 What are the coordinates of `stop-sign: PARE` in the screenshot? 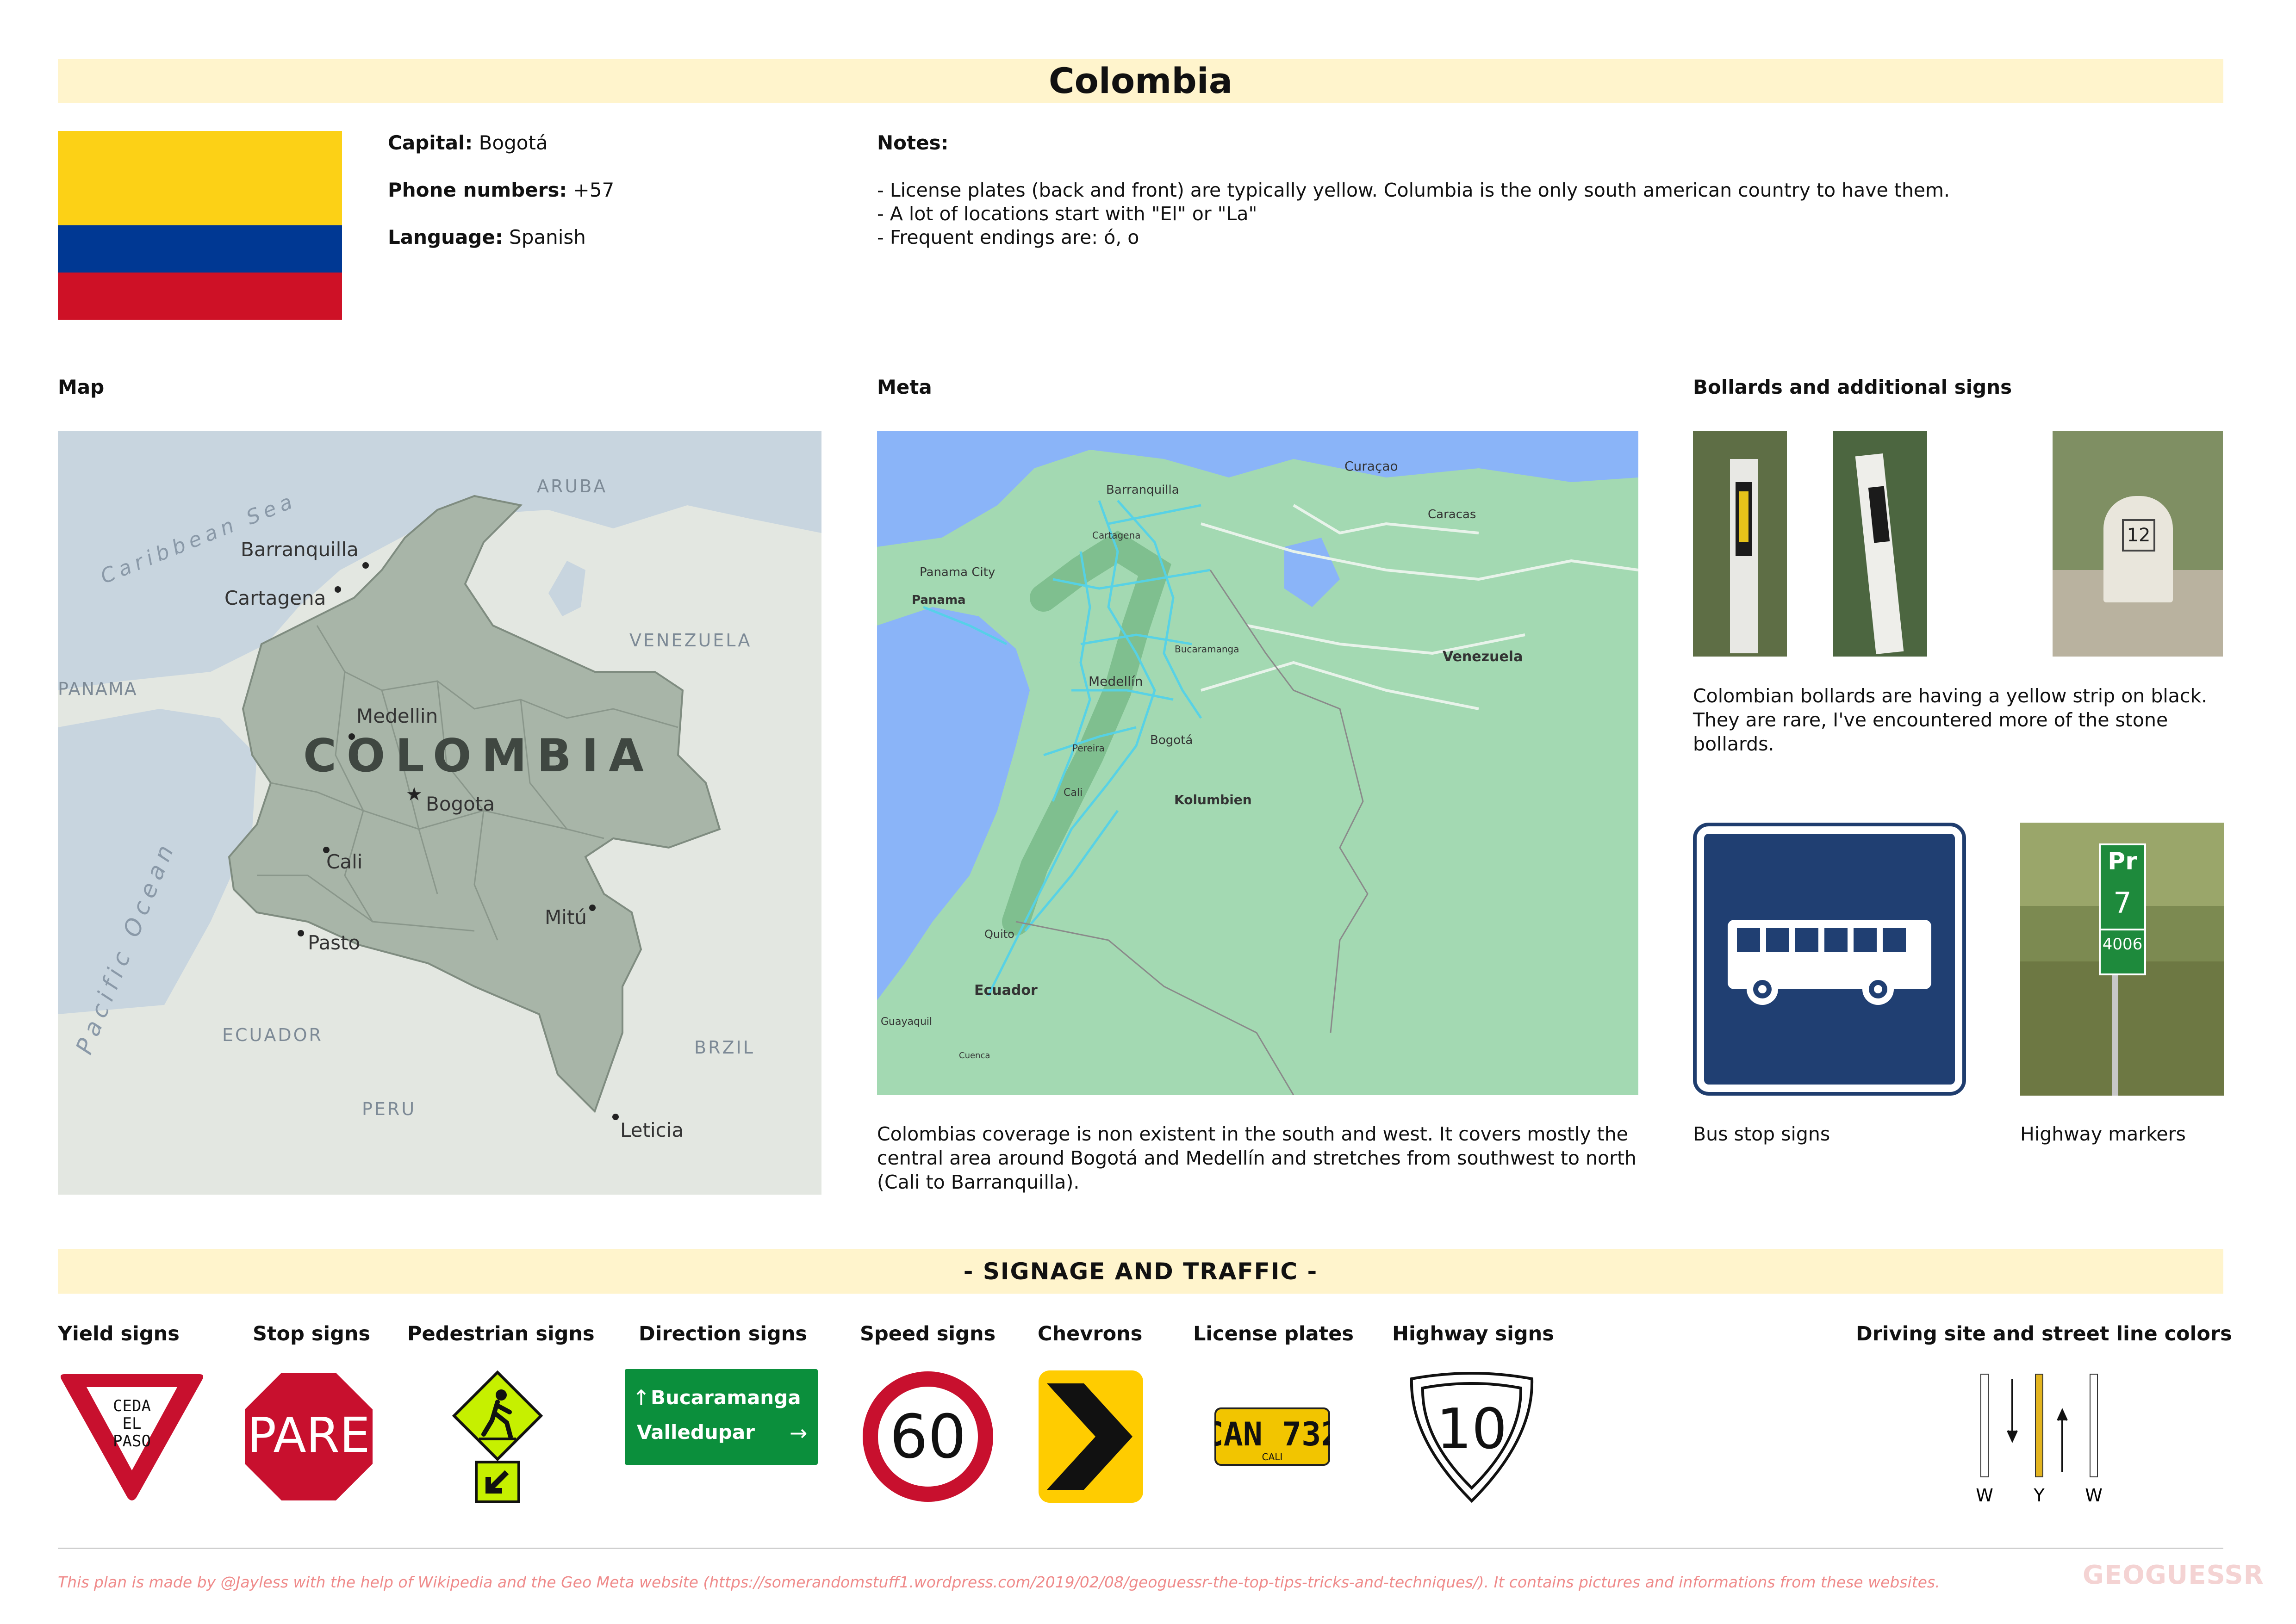 It's located at (308, 1436).